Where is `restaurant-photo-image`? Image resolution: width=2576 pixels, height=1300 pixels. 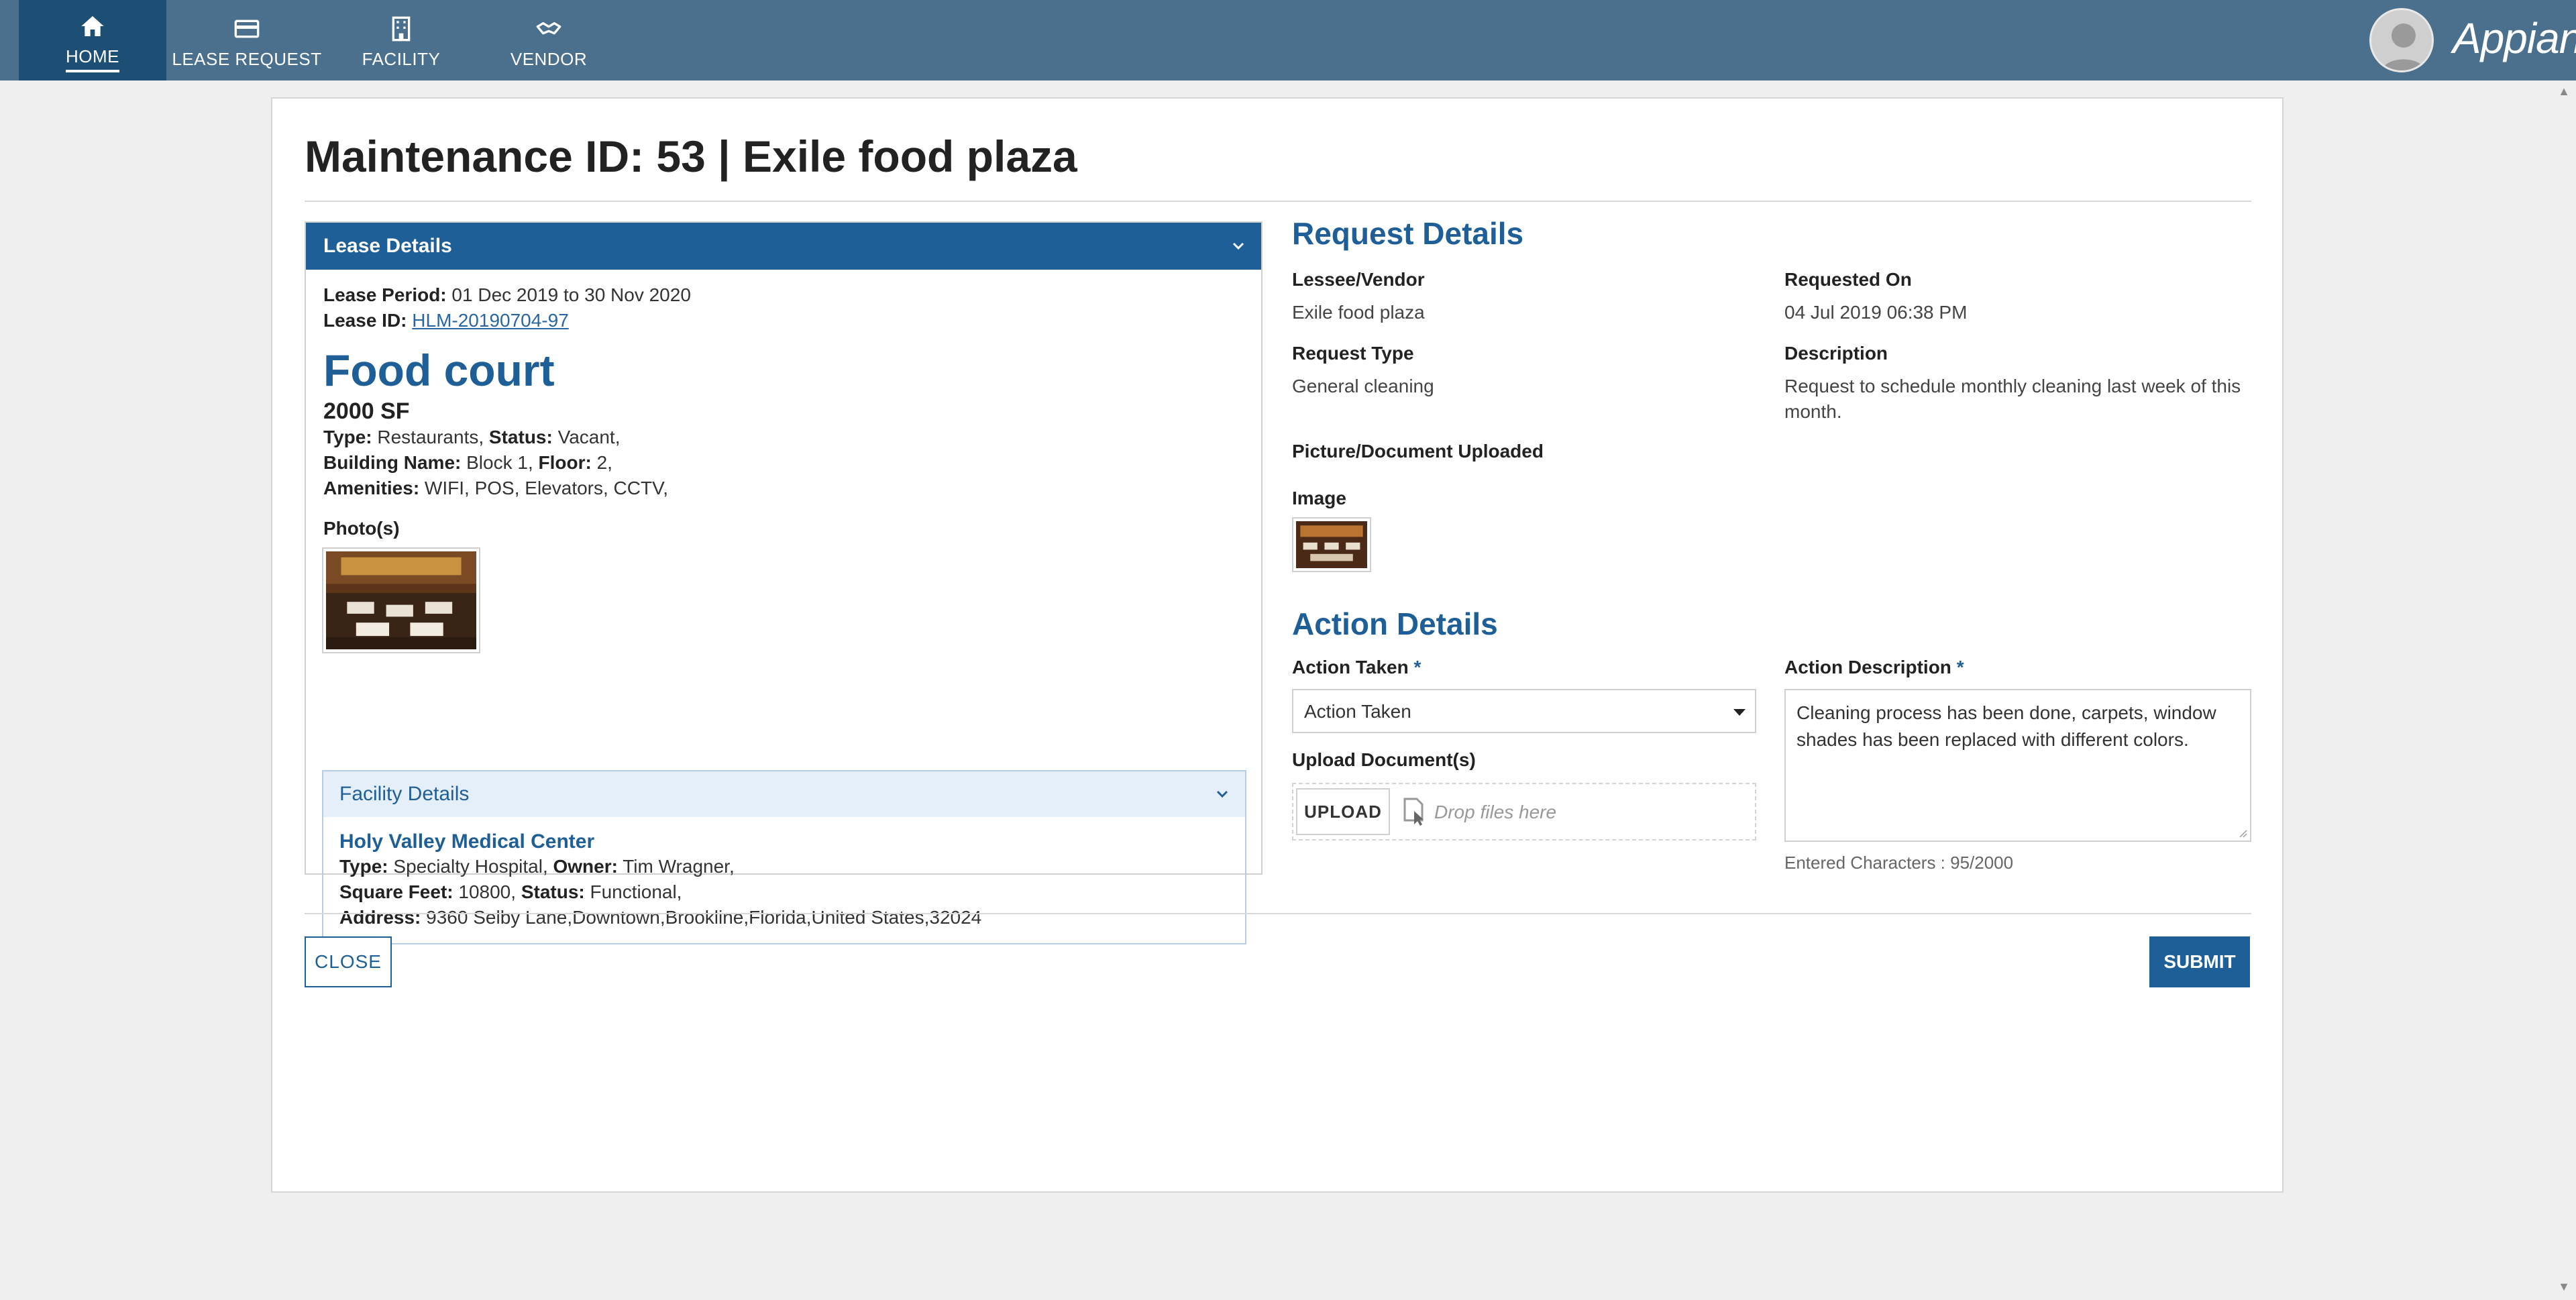
restaurant-photo-image is located at coordinates (401, 600).